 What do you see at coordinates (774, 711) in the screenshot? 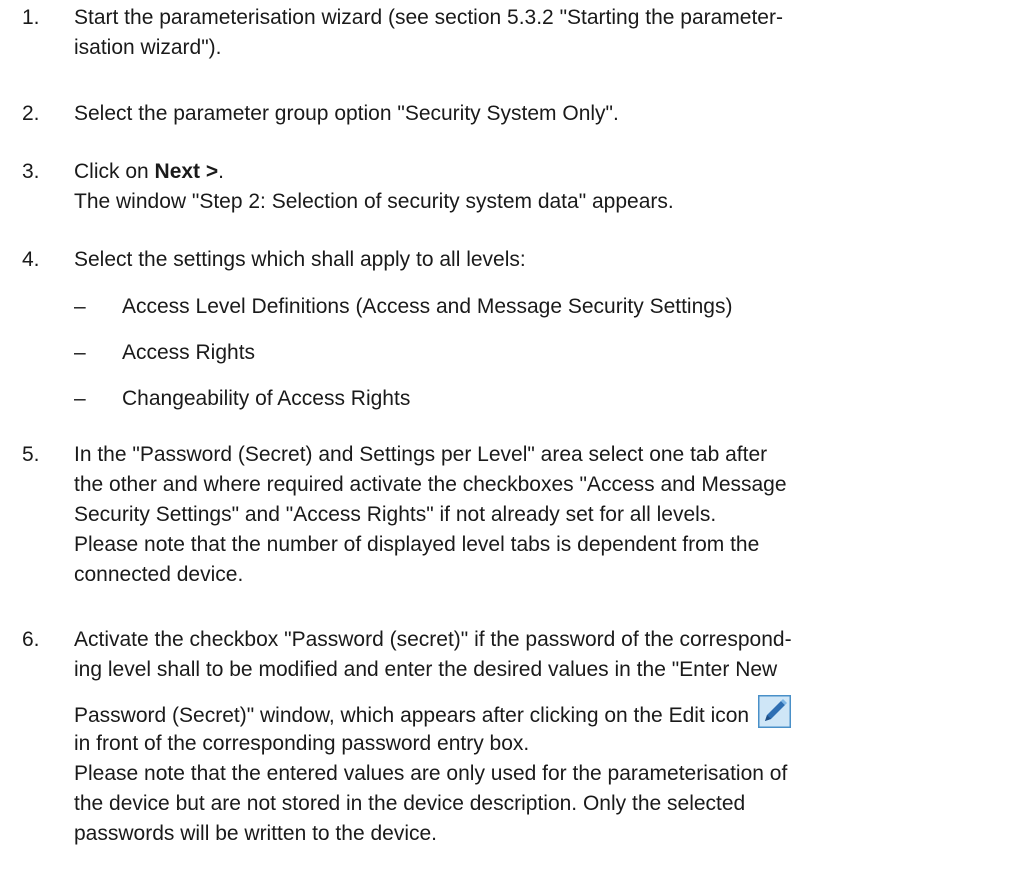
I see `edit-pencil-icon` at bounding box center [774, 711].